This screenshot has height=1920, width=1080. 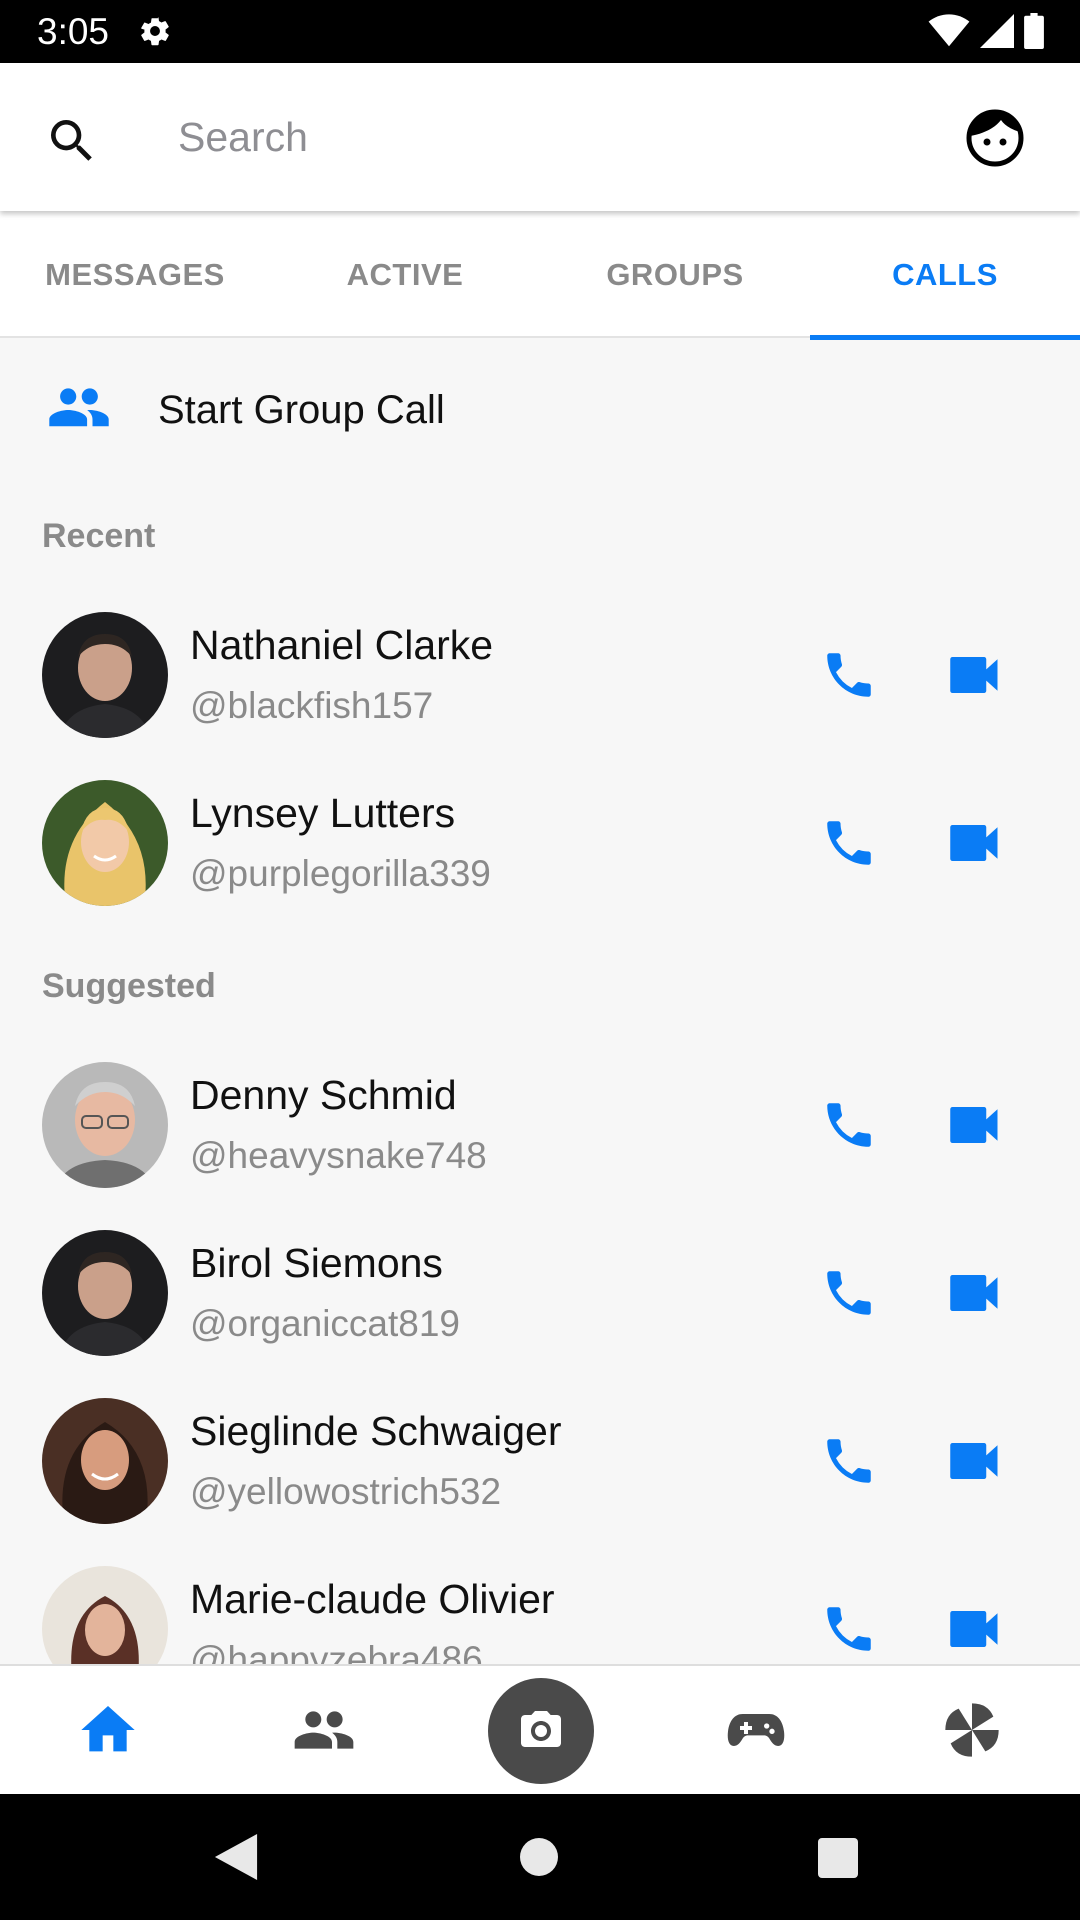 I want to click on start-group-call-row: Start Group Call, so click(x=540, y=410).